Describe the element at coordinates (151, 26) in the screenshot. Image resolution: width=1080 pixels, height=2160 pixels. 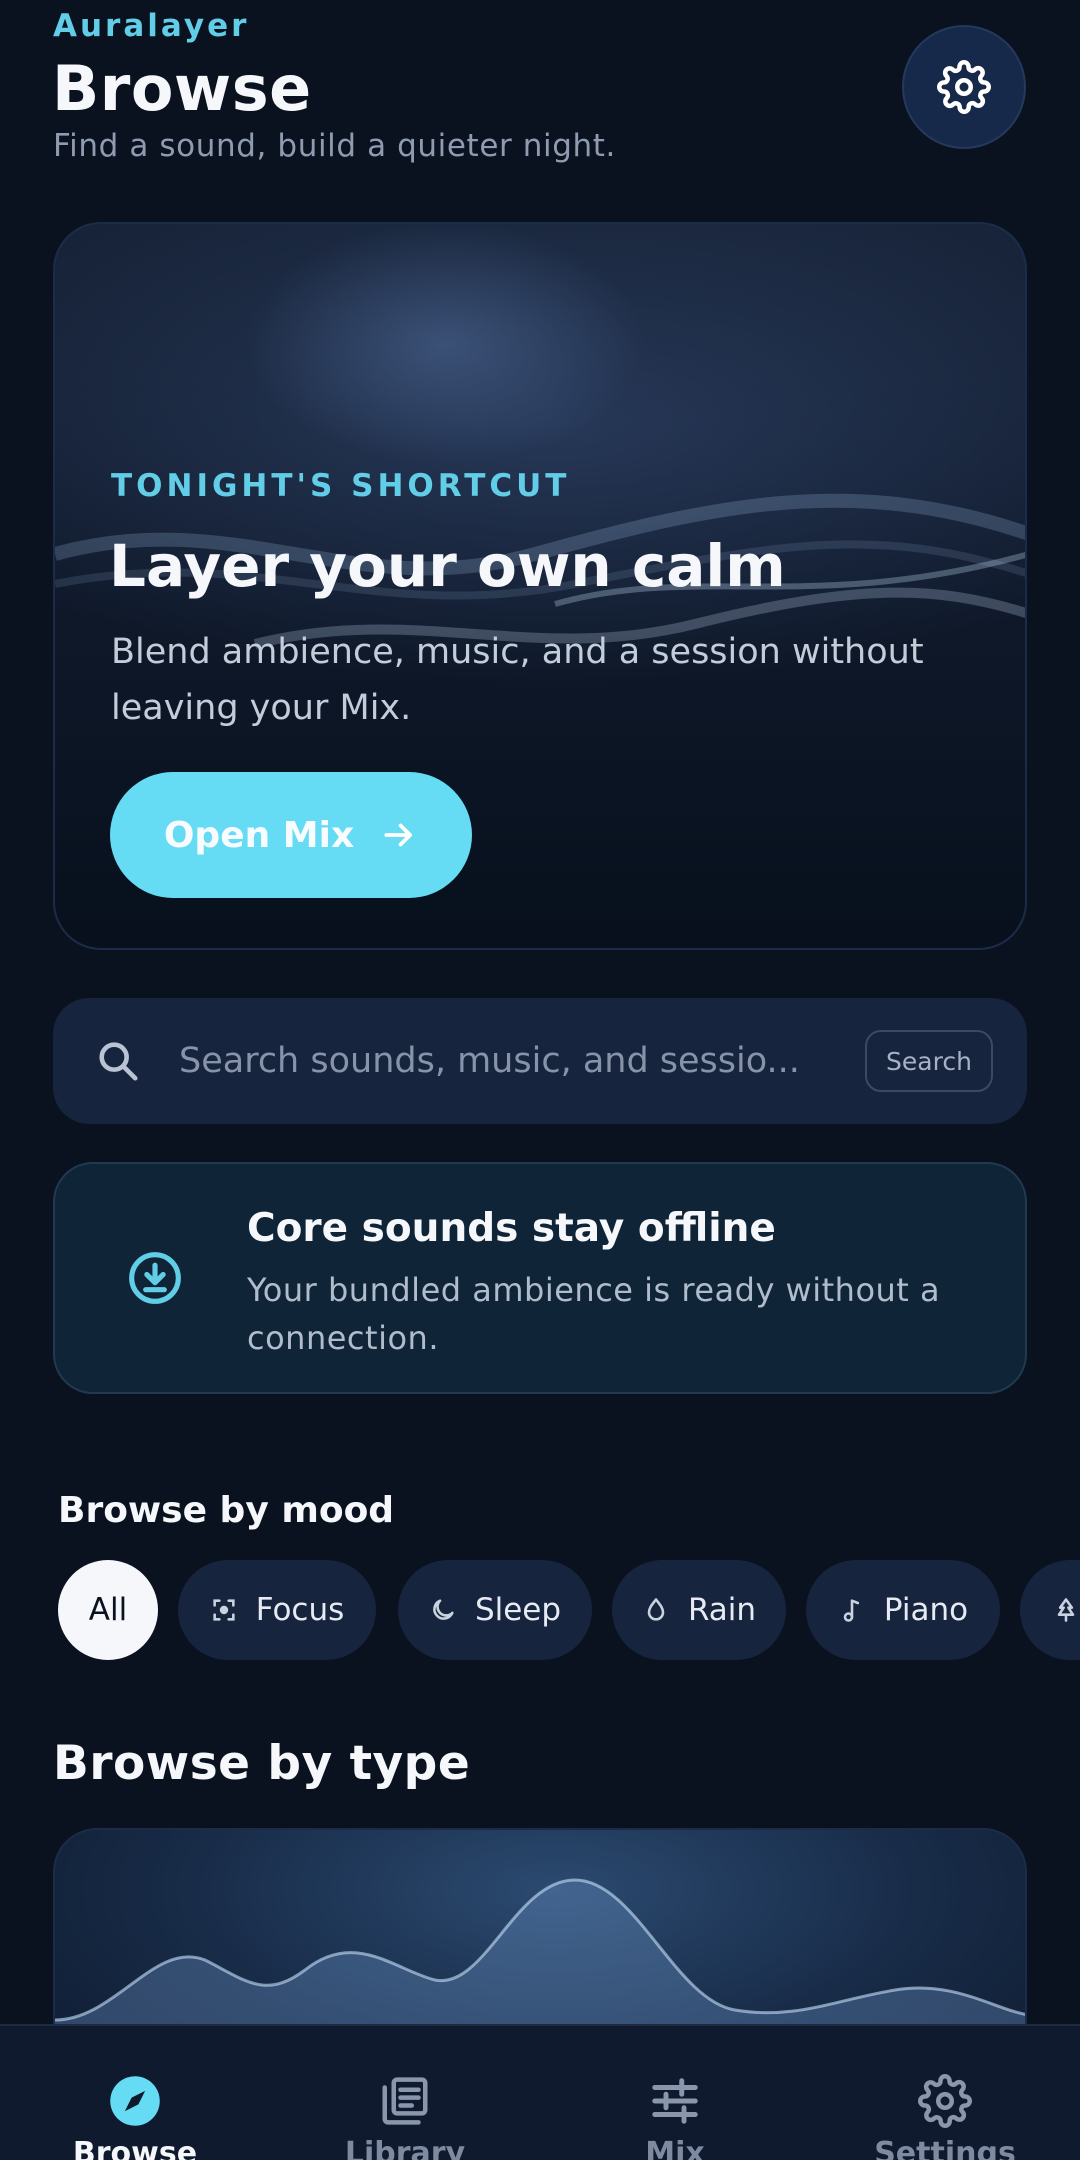
I see `app-brand: Auralayer` at that location.